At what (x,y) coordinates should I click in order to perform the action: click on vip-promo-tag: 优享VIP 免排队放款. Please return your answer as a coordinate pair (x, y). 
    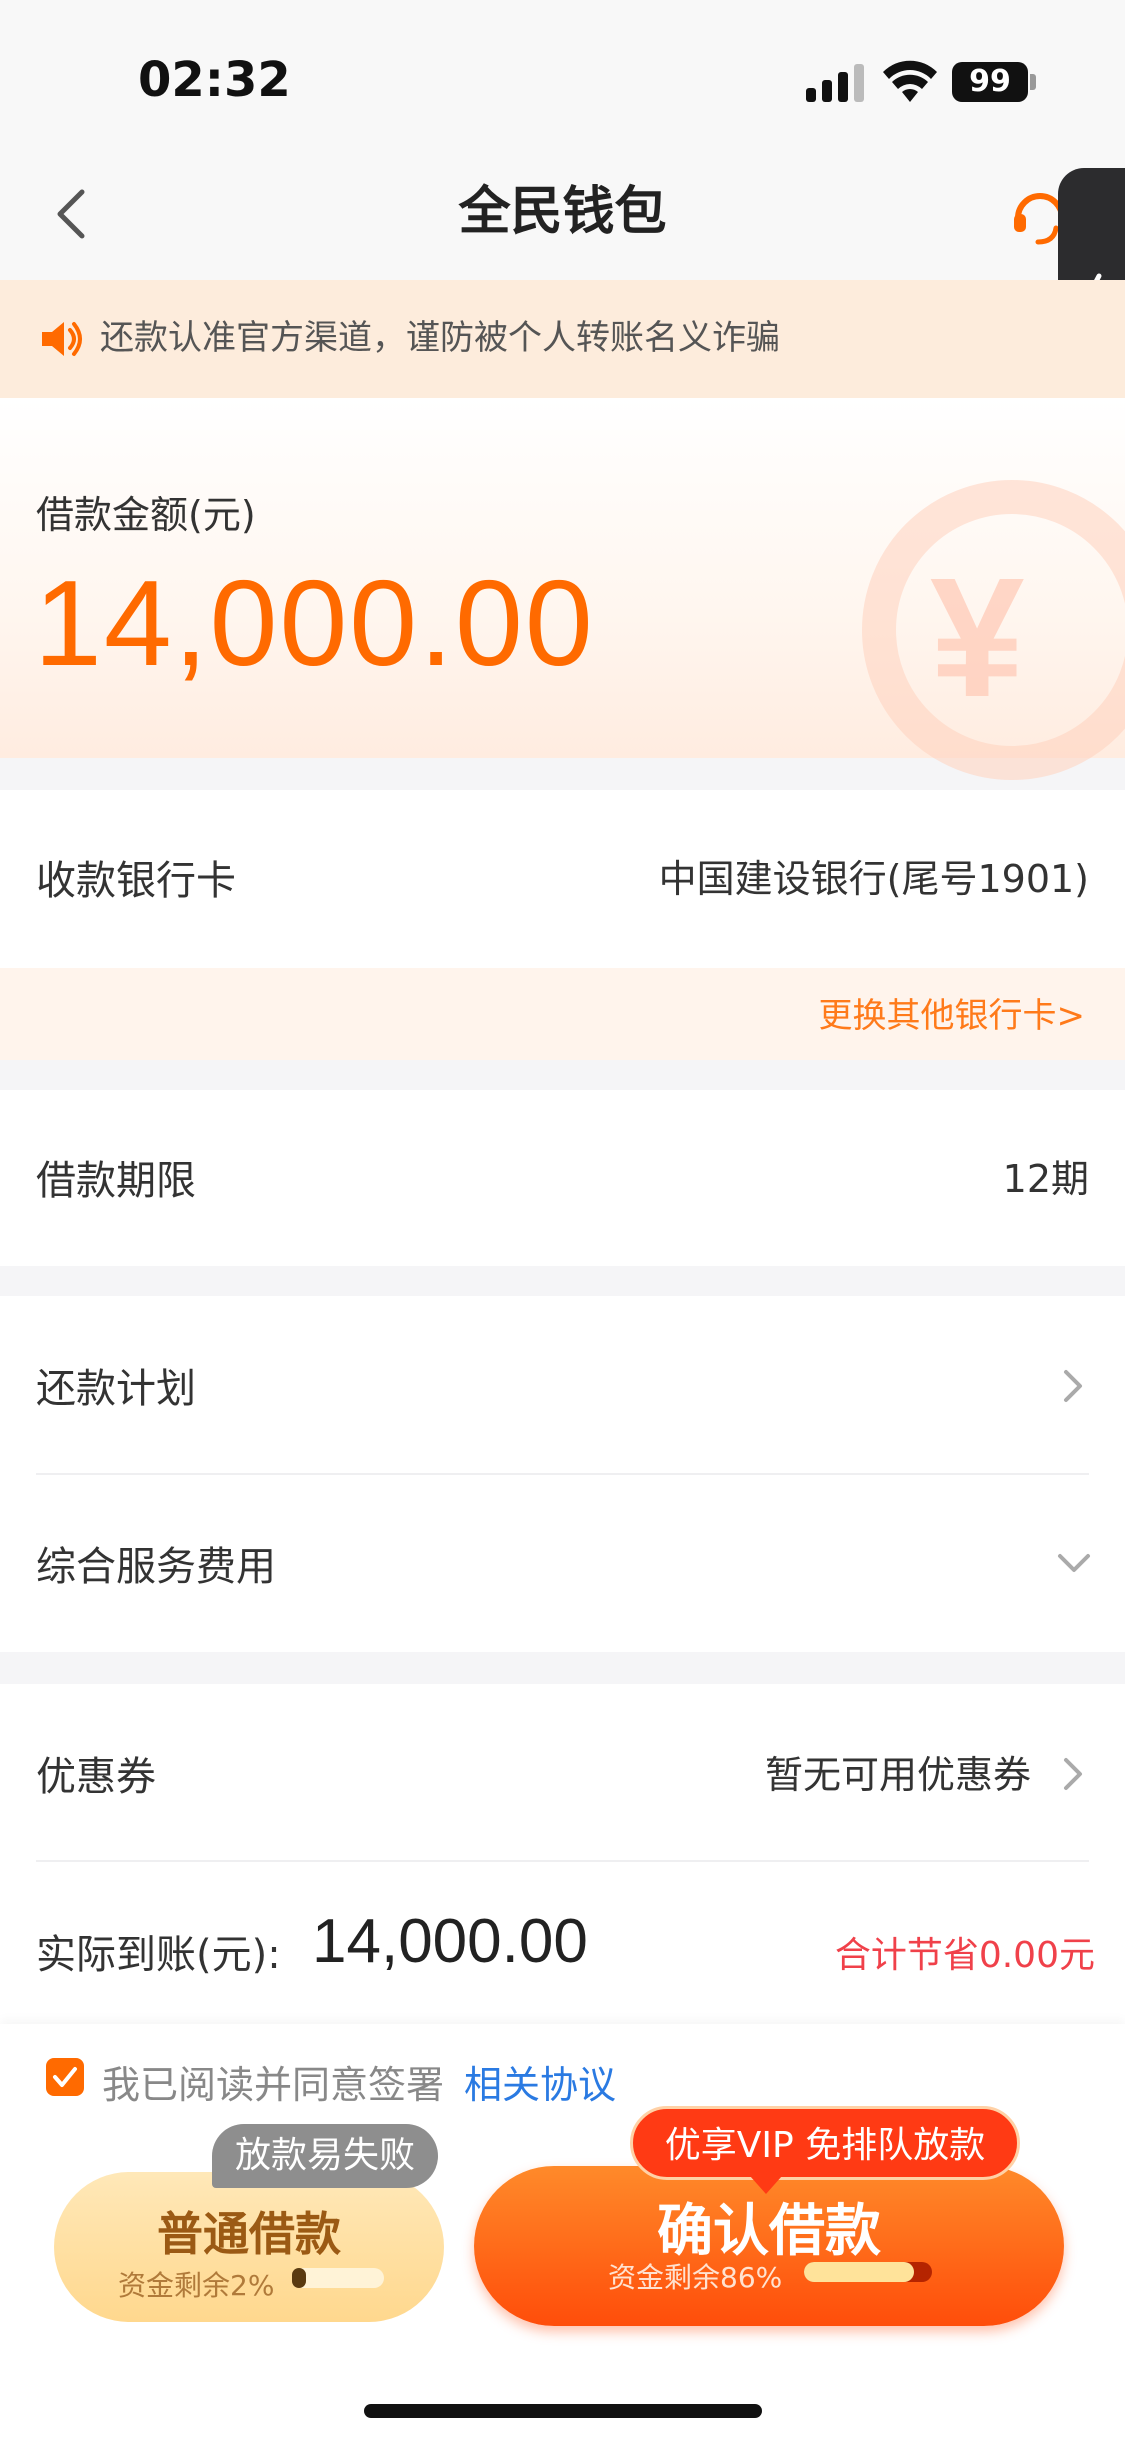
    Looking at the image, I should click on (825, 2143).